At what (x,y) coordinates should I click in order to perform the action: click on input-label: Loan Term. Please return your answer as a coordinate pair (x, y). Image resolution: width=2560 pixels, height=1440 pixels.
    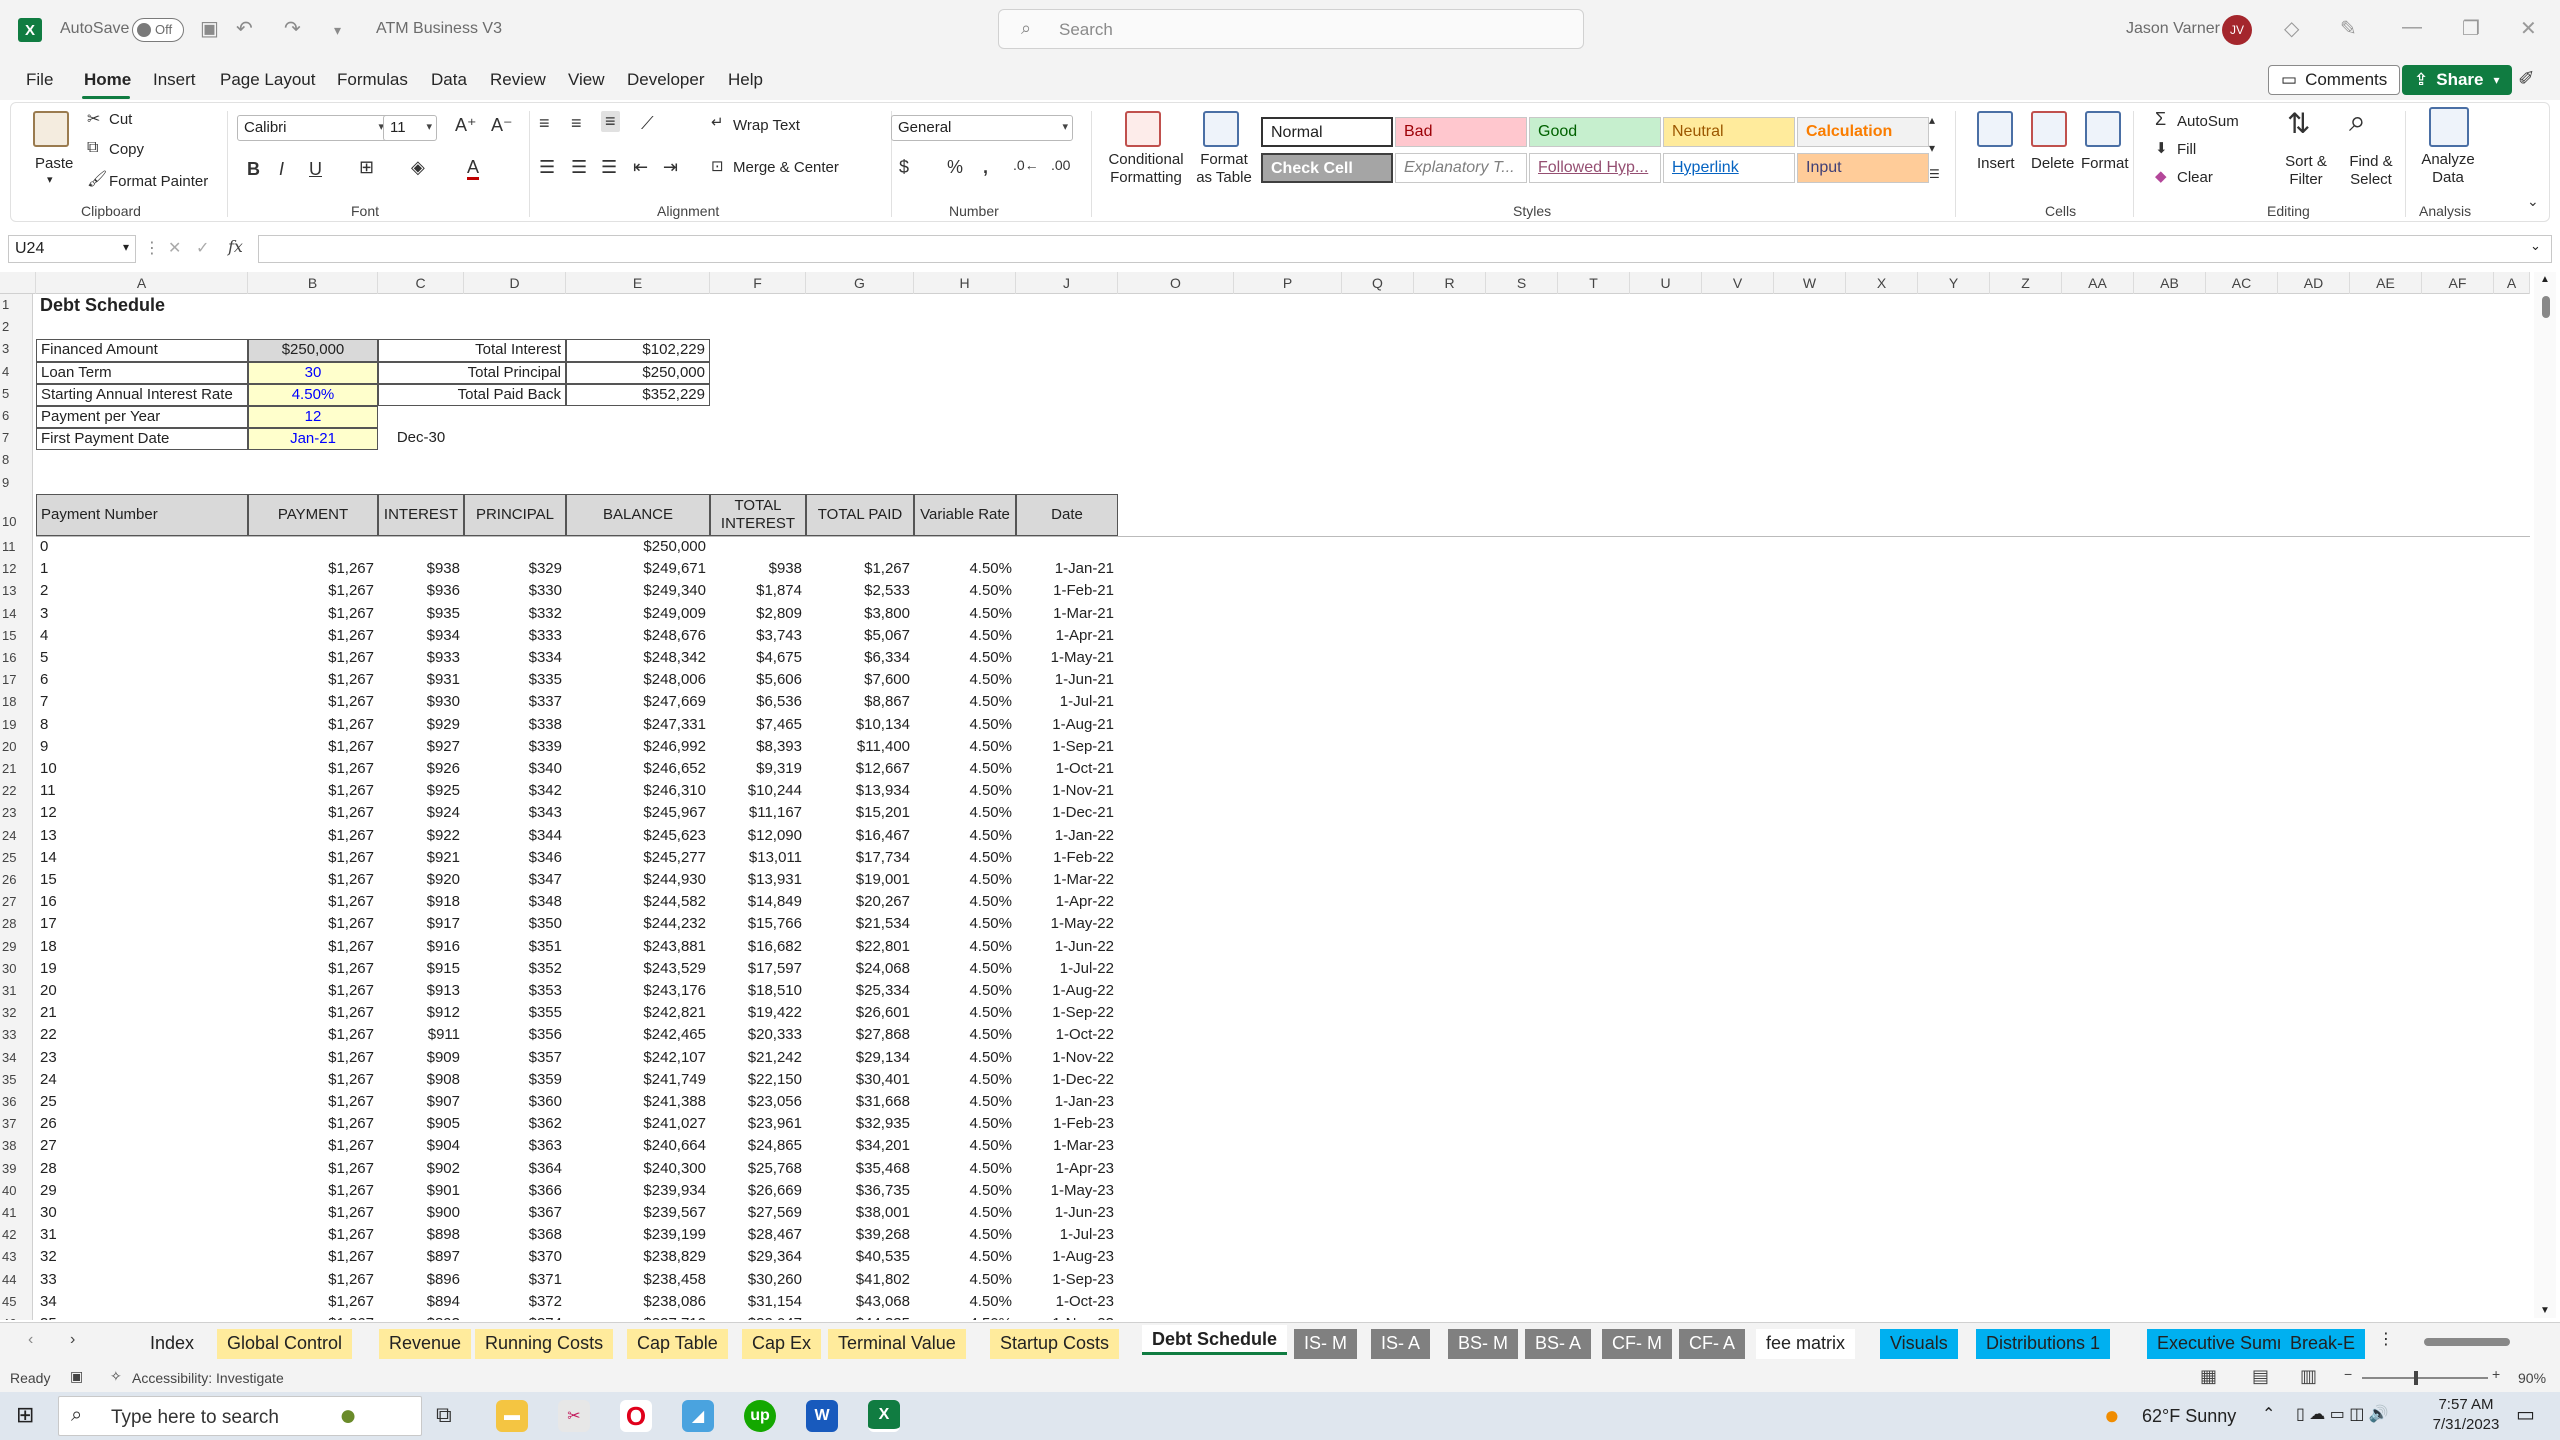
    Looking at the image, I should click on (142, 372).